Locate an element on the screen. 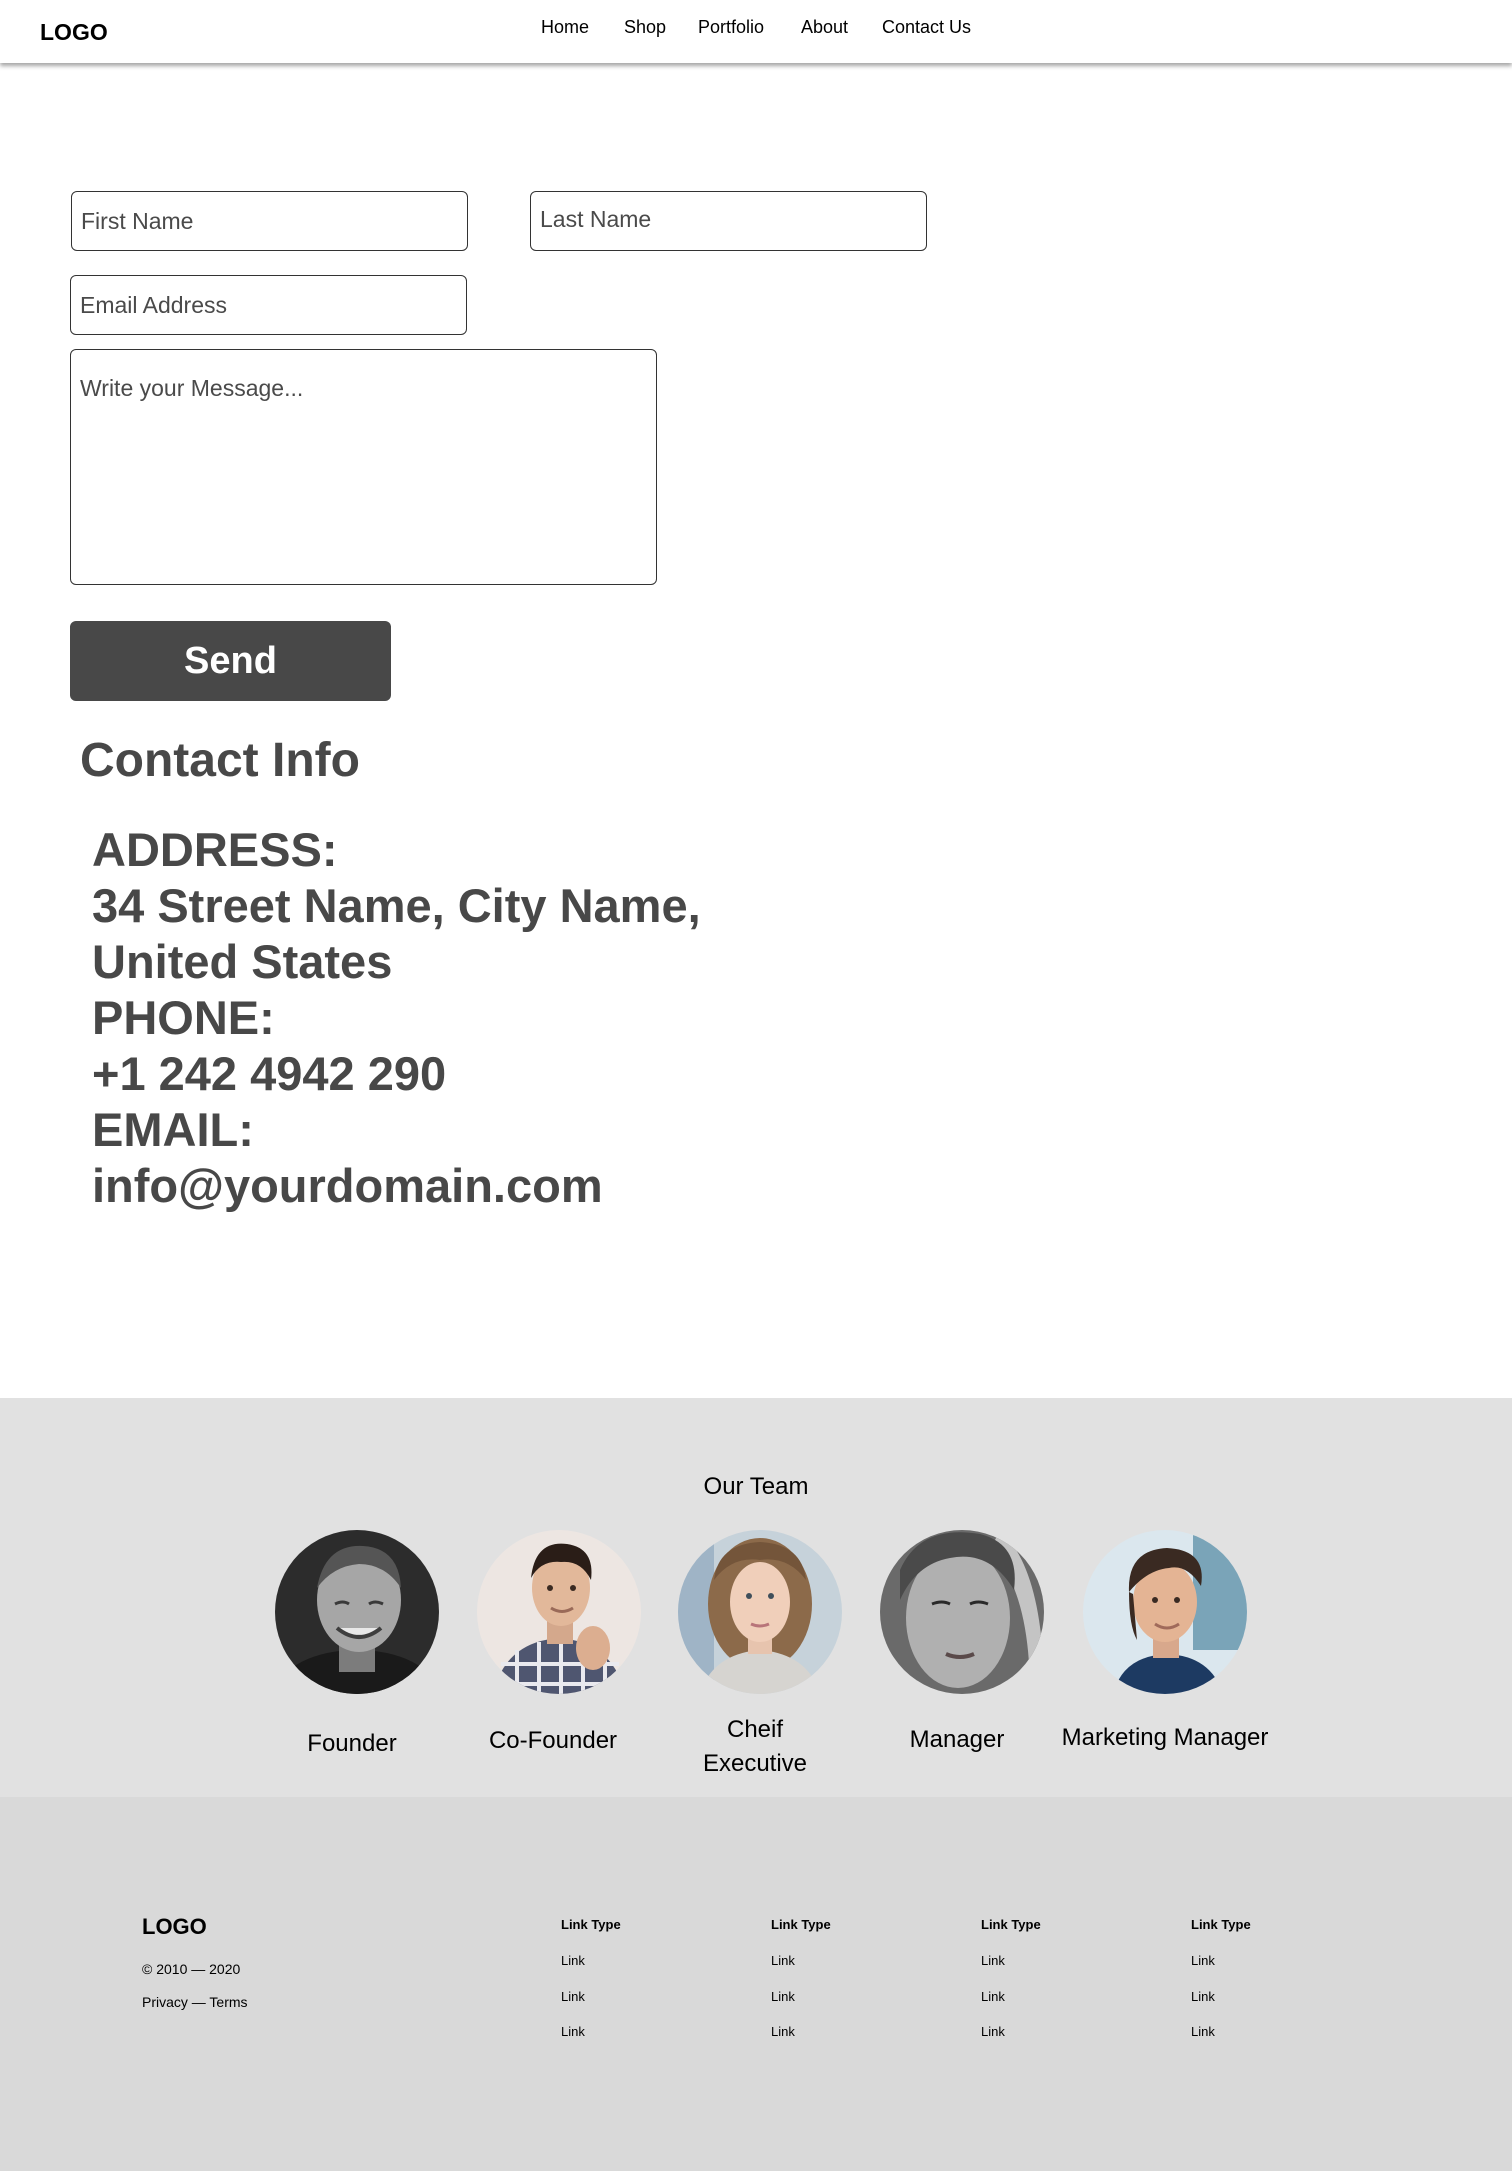  address-line-2: United States is located at coordinates (242, 961).